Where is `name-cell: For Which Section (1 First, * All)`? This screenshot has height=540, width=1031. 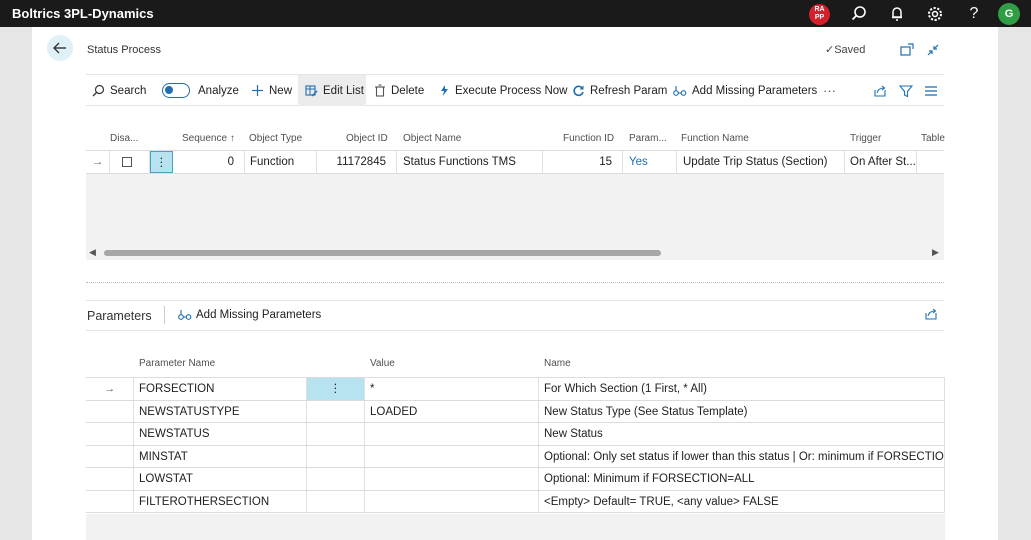
name-cell: For Which Section (1 First, * All) is located at coordinates (742, 389).